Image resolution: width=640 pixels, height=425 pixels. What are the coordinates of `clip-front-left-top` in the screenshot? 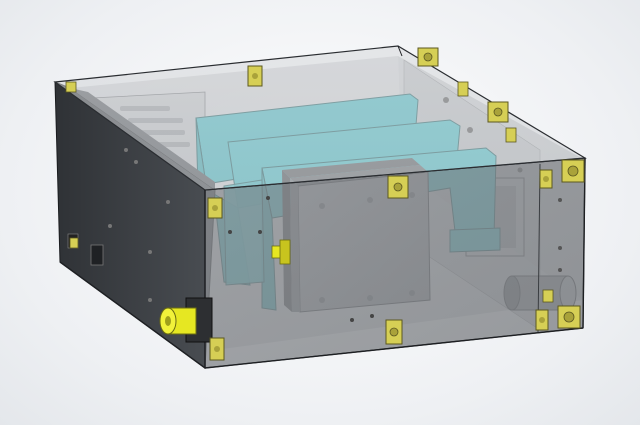 It's located at (215, 208).